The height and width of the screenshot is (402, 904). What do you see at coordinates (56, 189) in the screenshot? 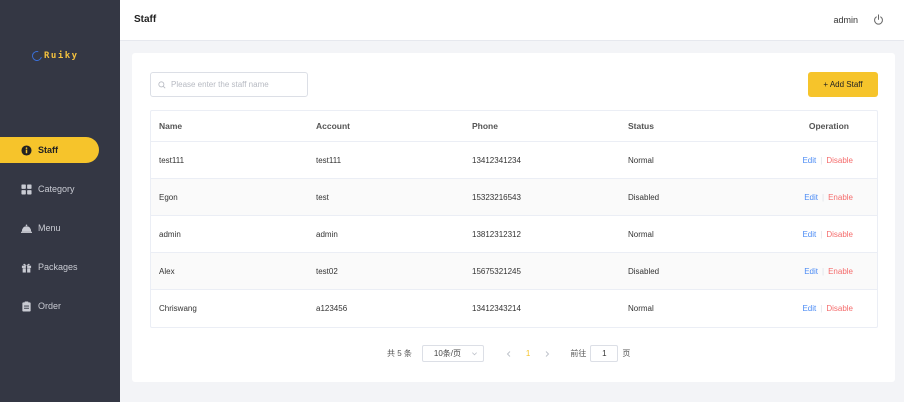
I see `sidebar-item-label: Category` at bounding box center [56, 189].